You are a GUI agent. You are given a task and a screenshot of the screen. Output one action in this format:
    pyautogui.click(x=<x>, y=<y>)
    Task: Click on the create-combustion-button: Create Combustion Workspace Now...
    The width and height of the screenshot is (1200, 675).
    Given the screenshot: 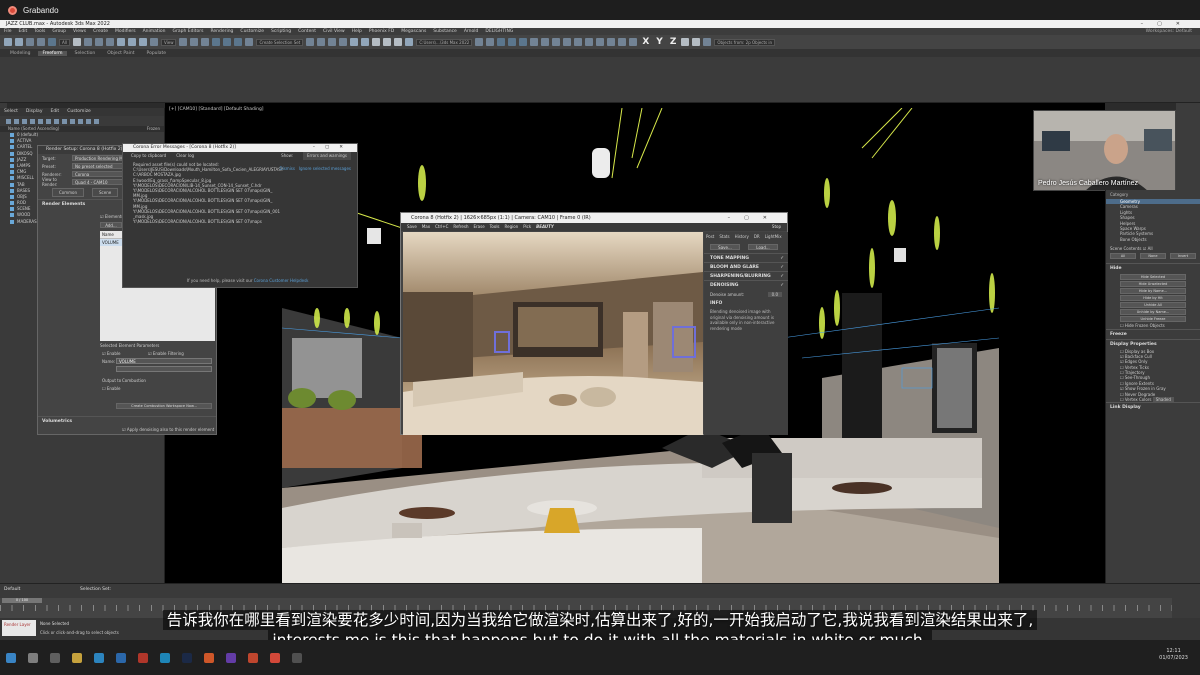 What is the action you would take?
    pyautogui.click(x=164, y=406)
    